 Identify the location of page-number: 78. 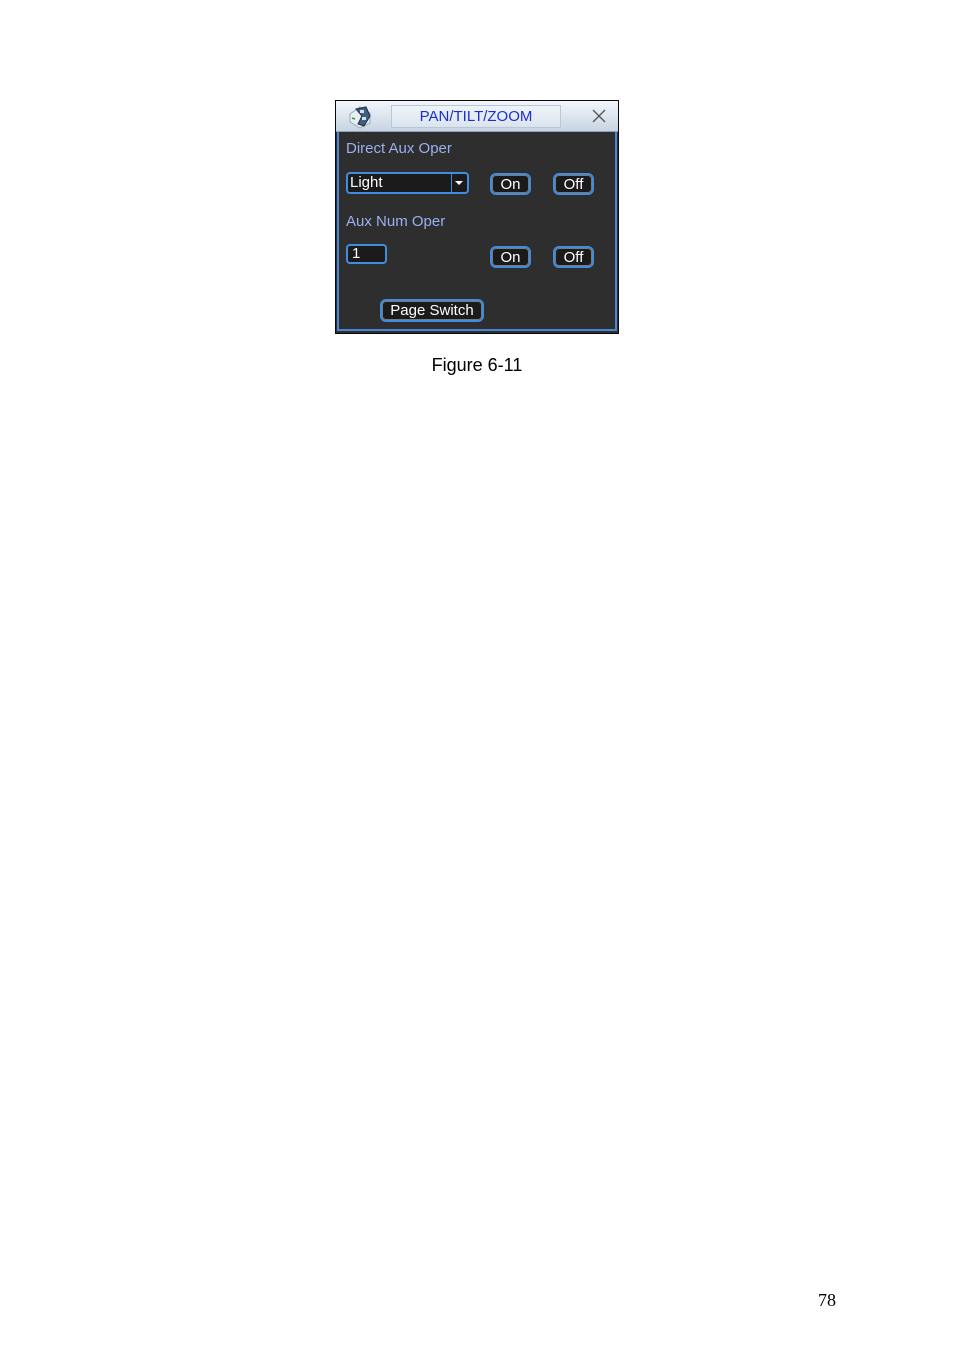
(827, 1300).